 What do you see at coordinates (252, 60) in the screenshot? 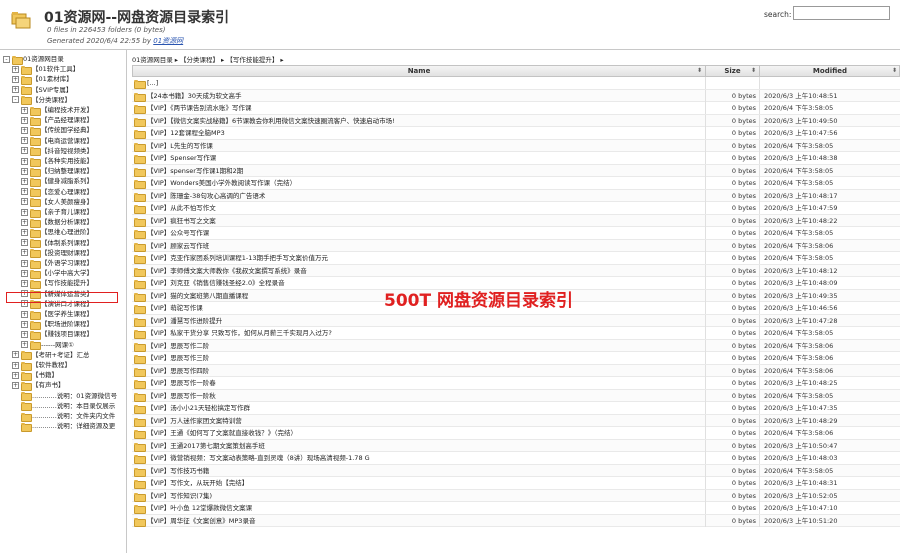
I see `breadcrumb-item: 【写作技能提升】` at bounding box center [252, 60].